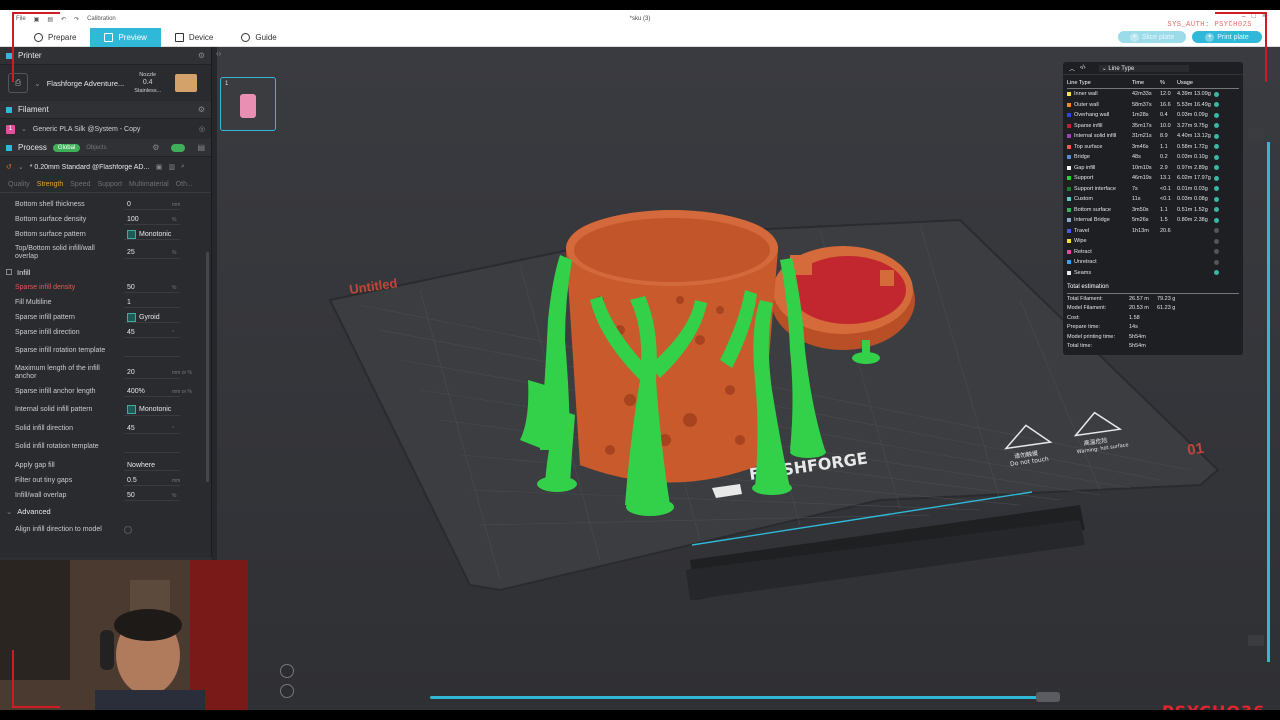 The height and width of the screenshot is (720, 1280). What do you see at coordinates (1153, 157) in the screenshot?
I see `line-type-row: Bridge 48s 0.2 0.03m 0.10g` at bounding box center [1153, 157].